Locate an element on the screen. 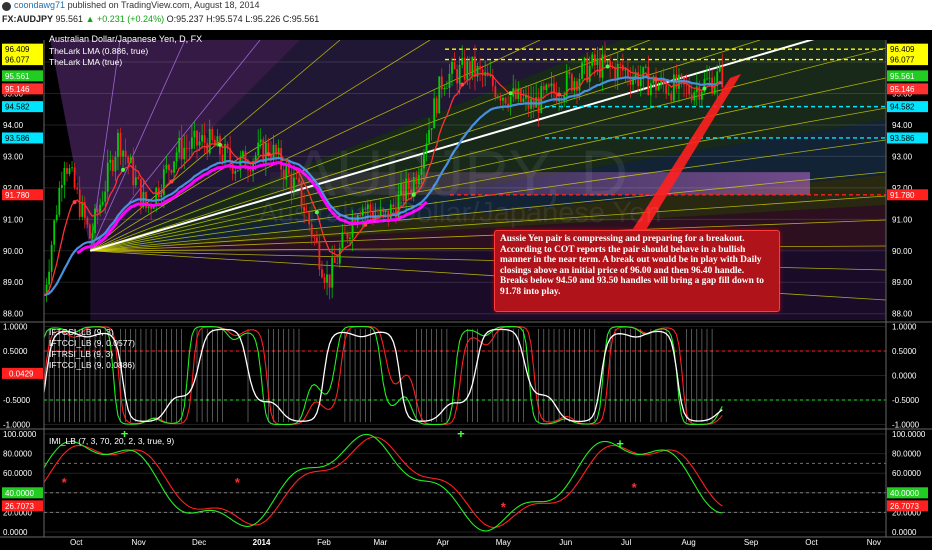 This screenshot has height=550, width=932. price-badge-text-left: 95.561 is located at coordinates (17, 76).